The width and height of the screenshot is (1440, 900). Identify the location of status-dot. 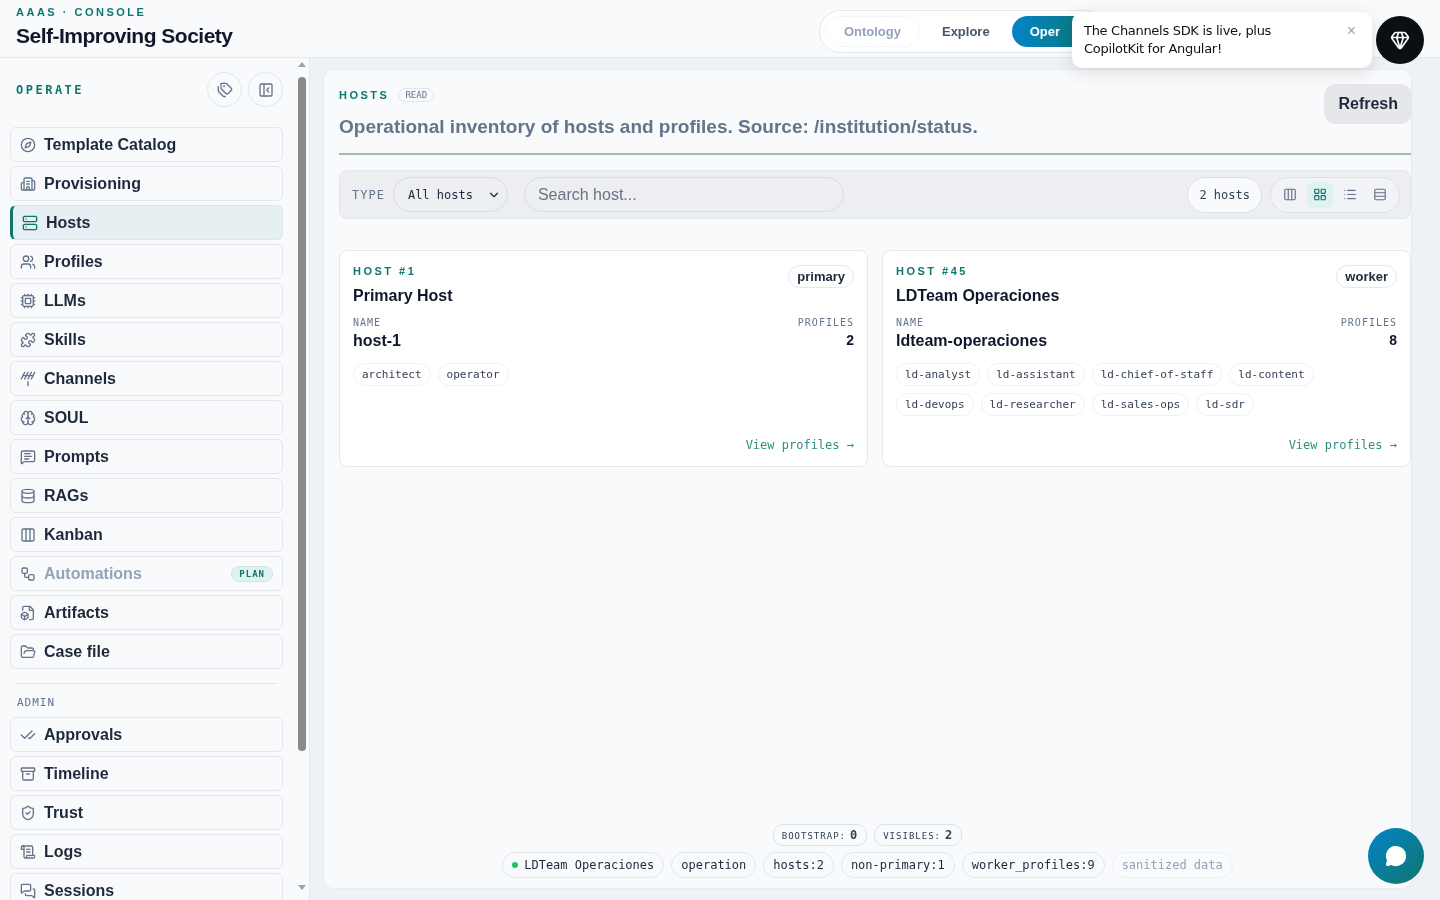
(515, 865).